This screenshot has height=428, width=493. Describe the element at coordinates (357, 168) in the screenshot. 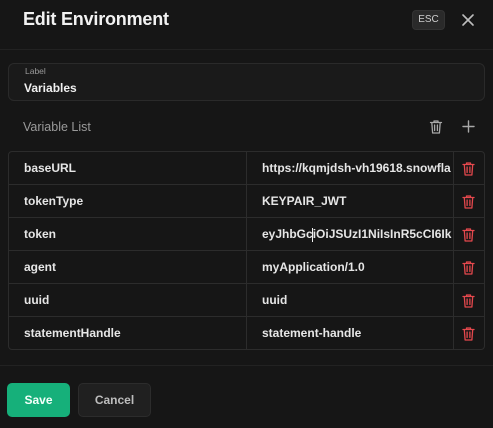

I see `variable-value-cell: https://kqmjdsh-vh19618.snowfla` at that location.